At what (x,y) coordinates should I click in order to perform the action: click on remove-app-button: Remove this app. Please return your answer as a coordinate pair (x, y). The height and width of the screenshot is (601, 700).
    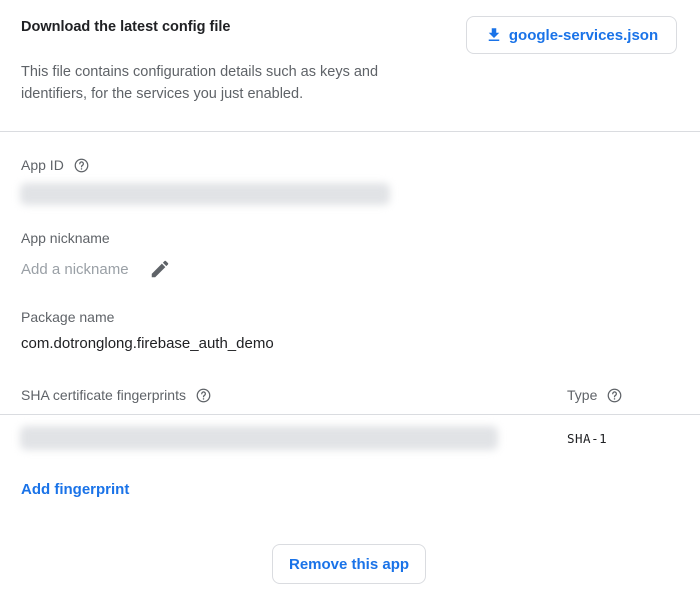
    Looking at the image, I should click on (349, 564).